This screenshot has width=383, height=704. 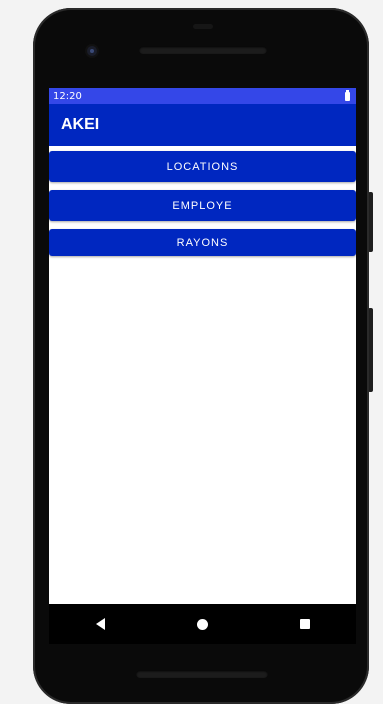 I want to click on nav-back-button, so click(x=100, y=624).